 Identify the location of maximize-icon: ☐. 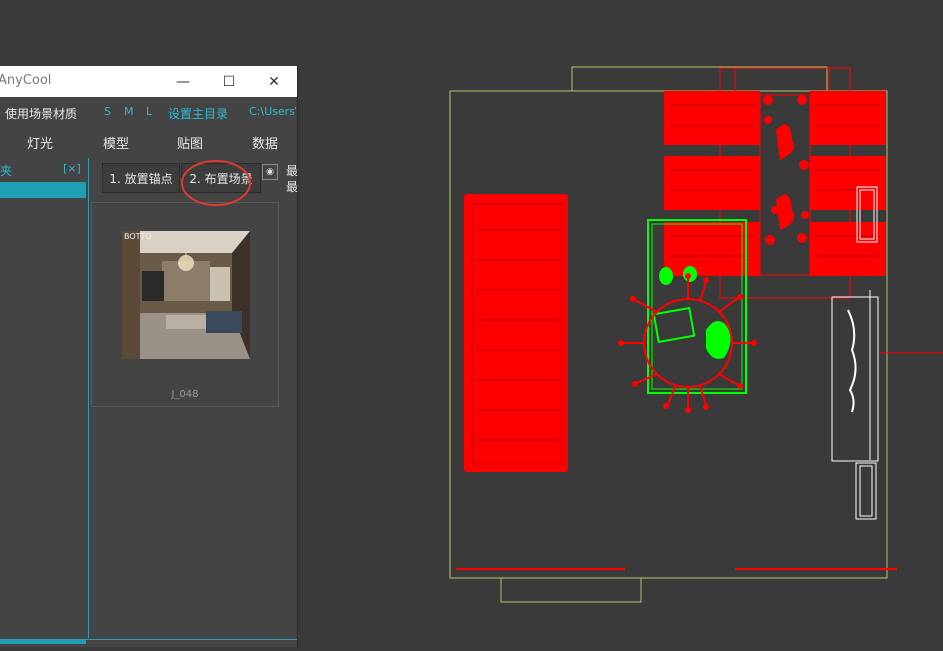
(229, 81).